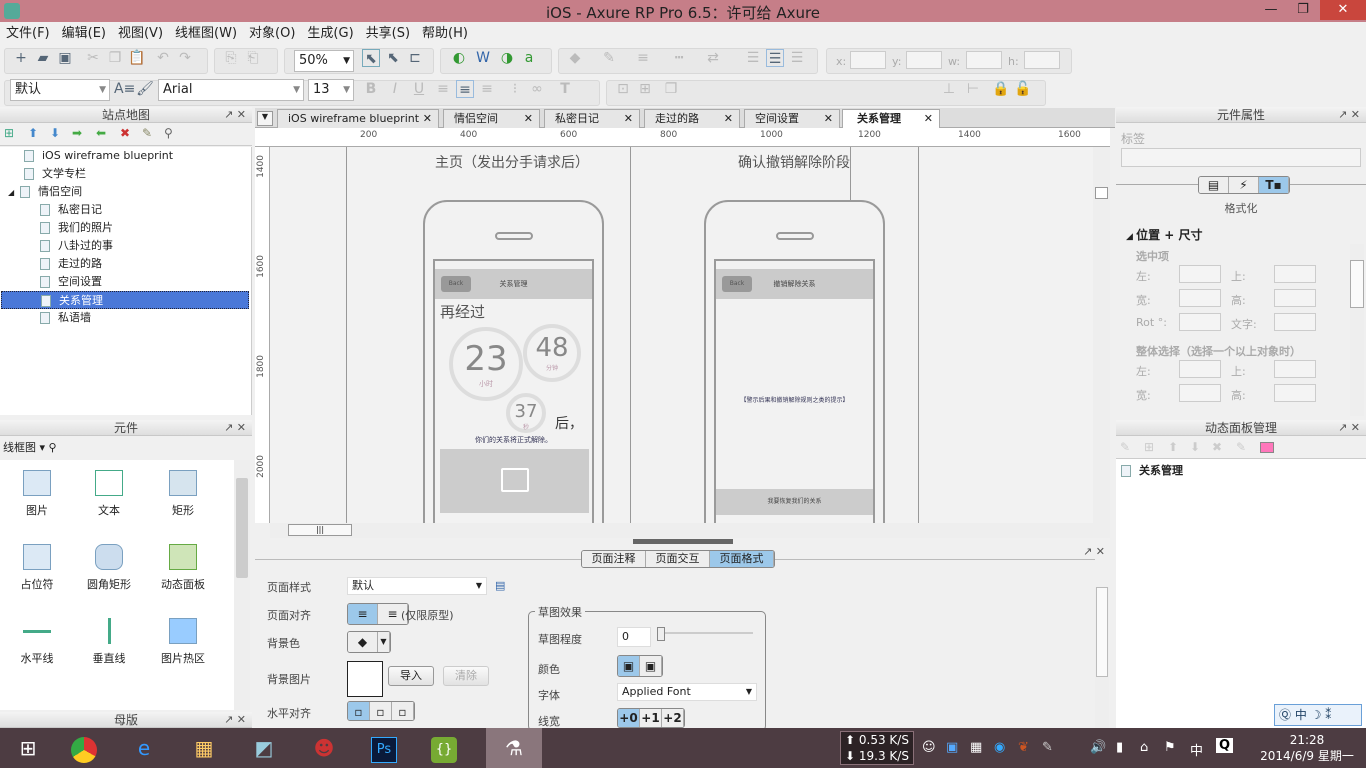 The image size is (1366, 768). Describe the element at coordinates (645, 89) in the screenshot. I see `ungroup-icon: ⊞` at that location.